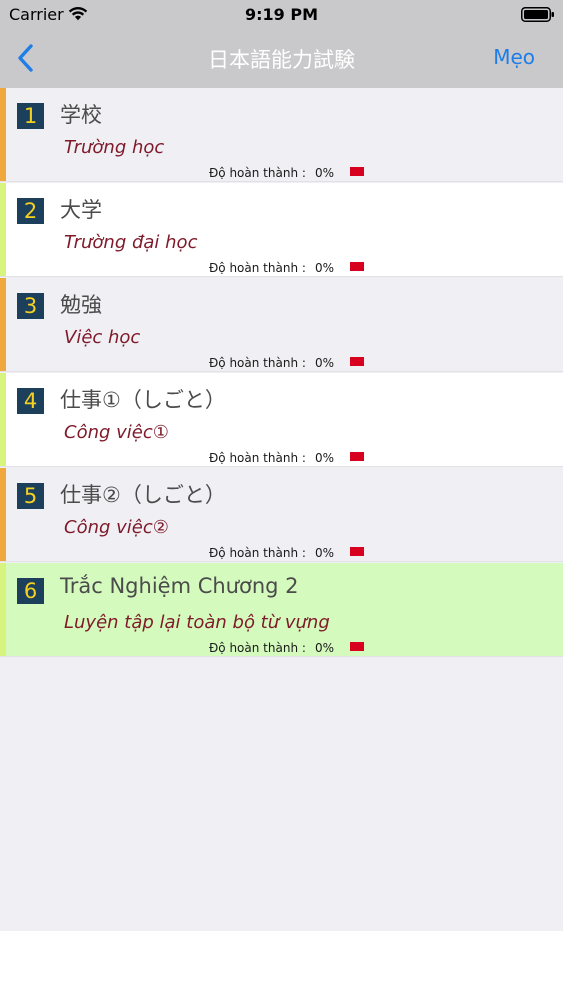 The height and width of the screenshot is (1000, 563). I want to click on status-bar: Carrier 9:19 PM, so click(281, 15).